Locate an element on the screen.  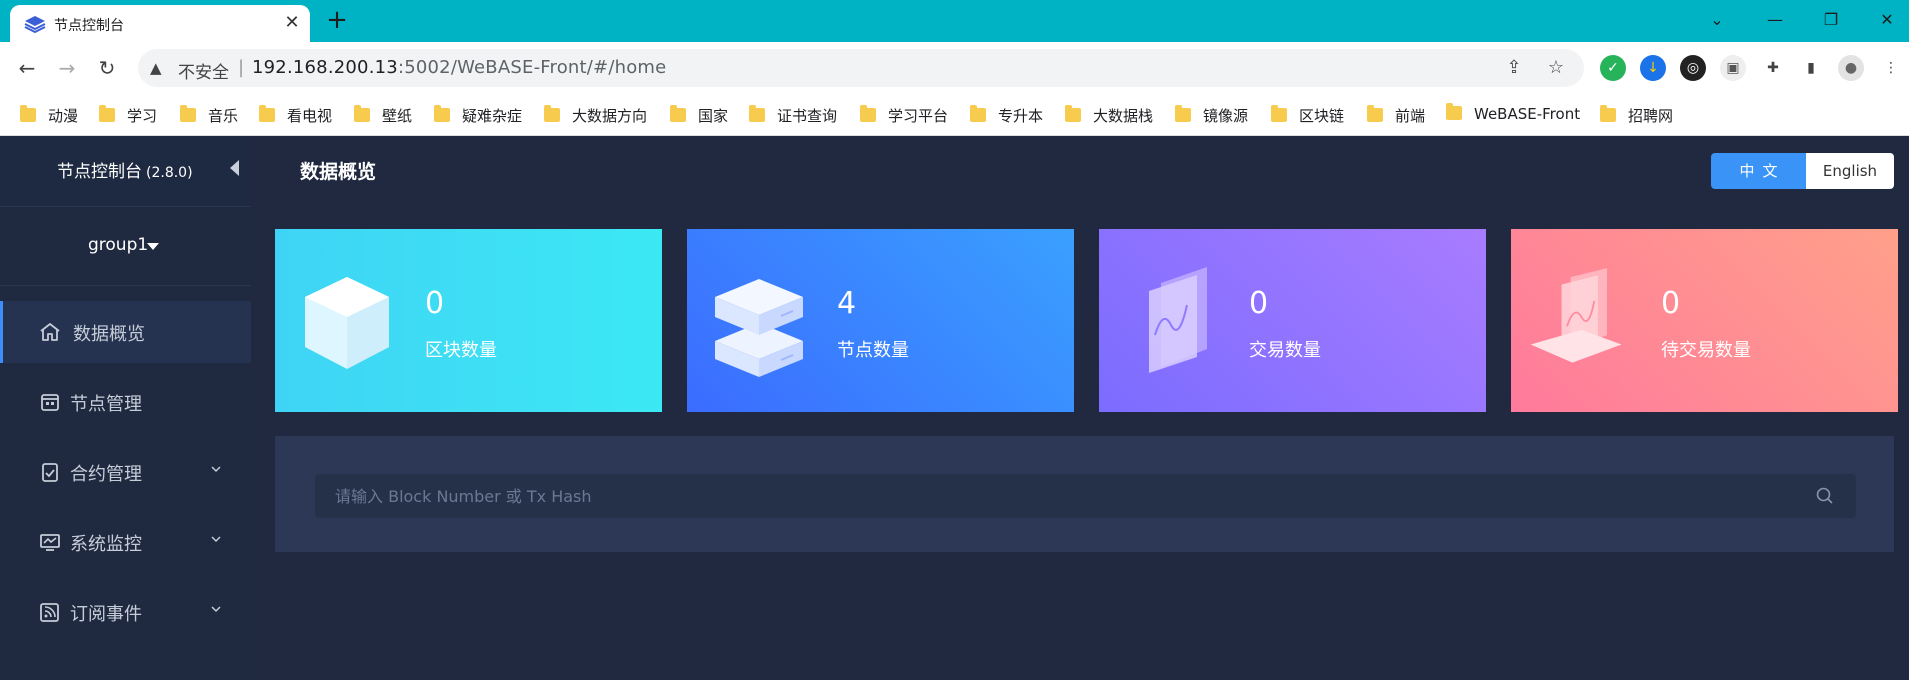
url-text: 192.168.200.13:5002/WeBASE-Front/#/home is located at coordinates (459, 67).